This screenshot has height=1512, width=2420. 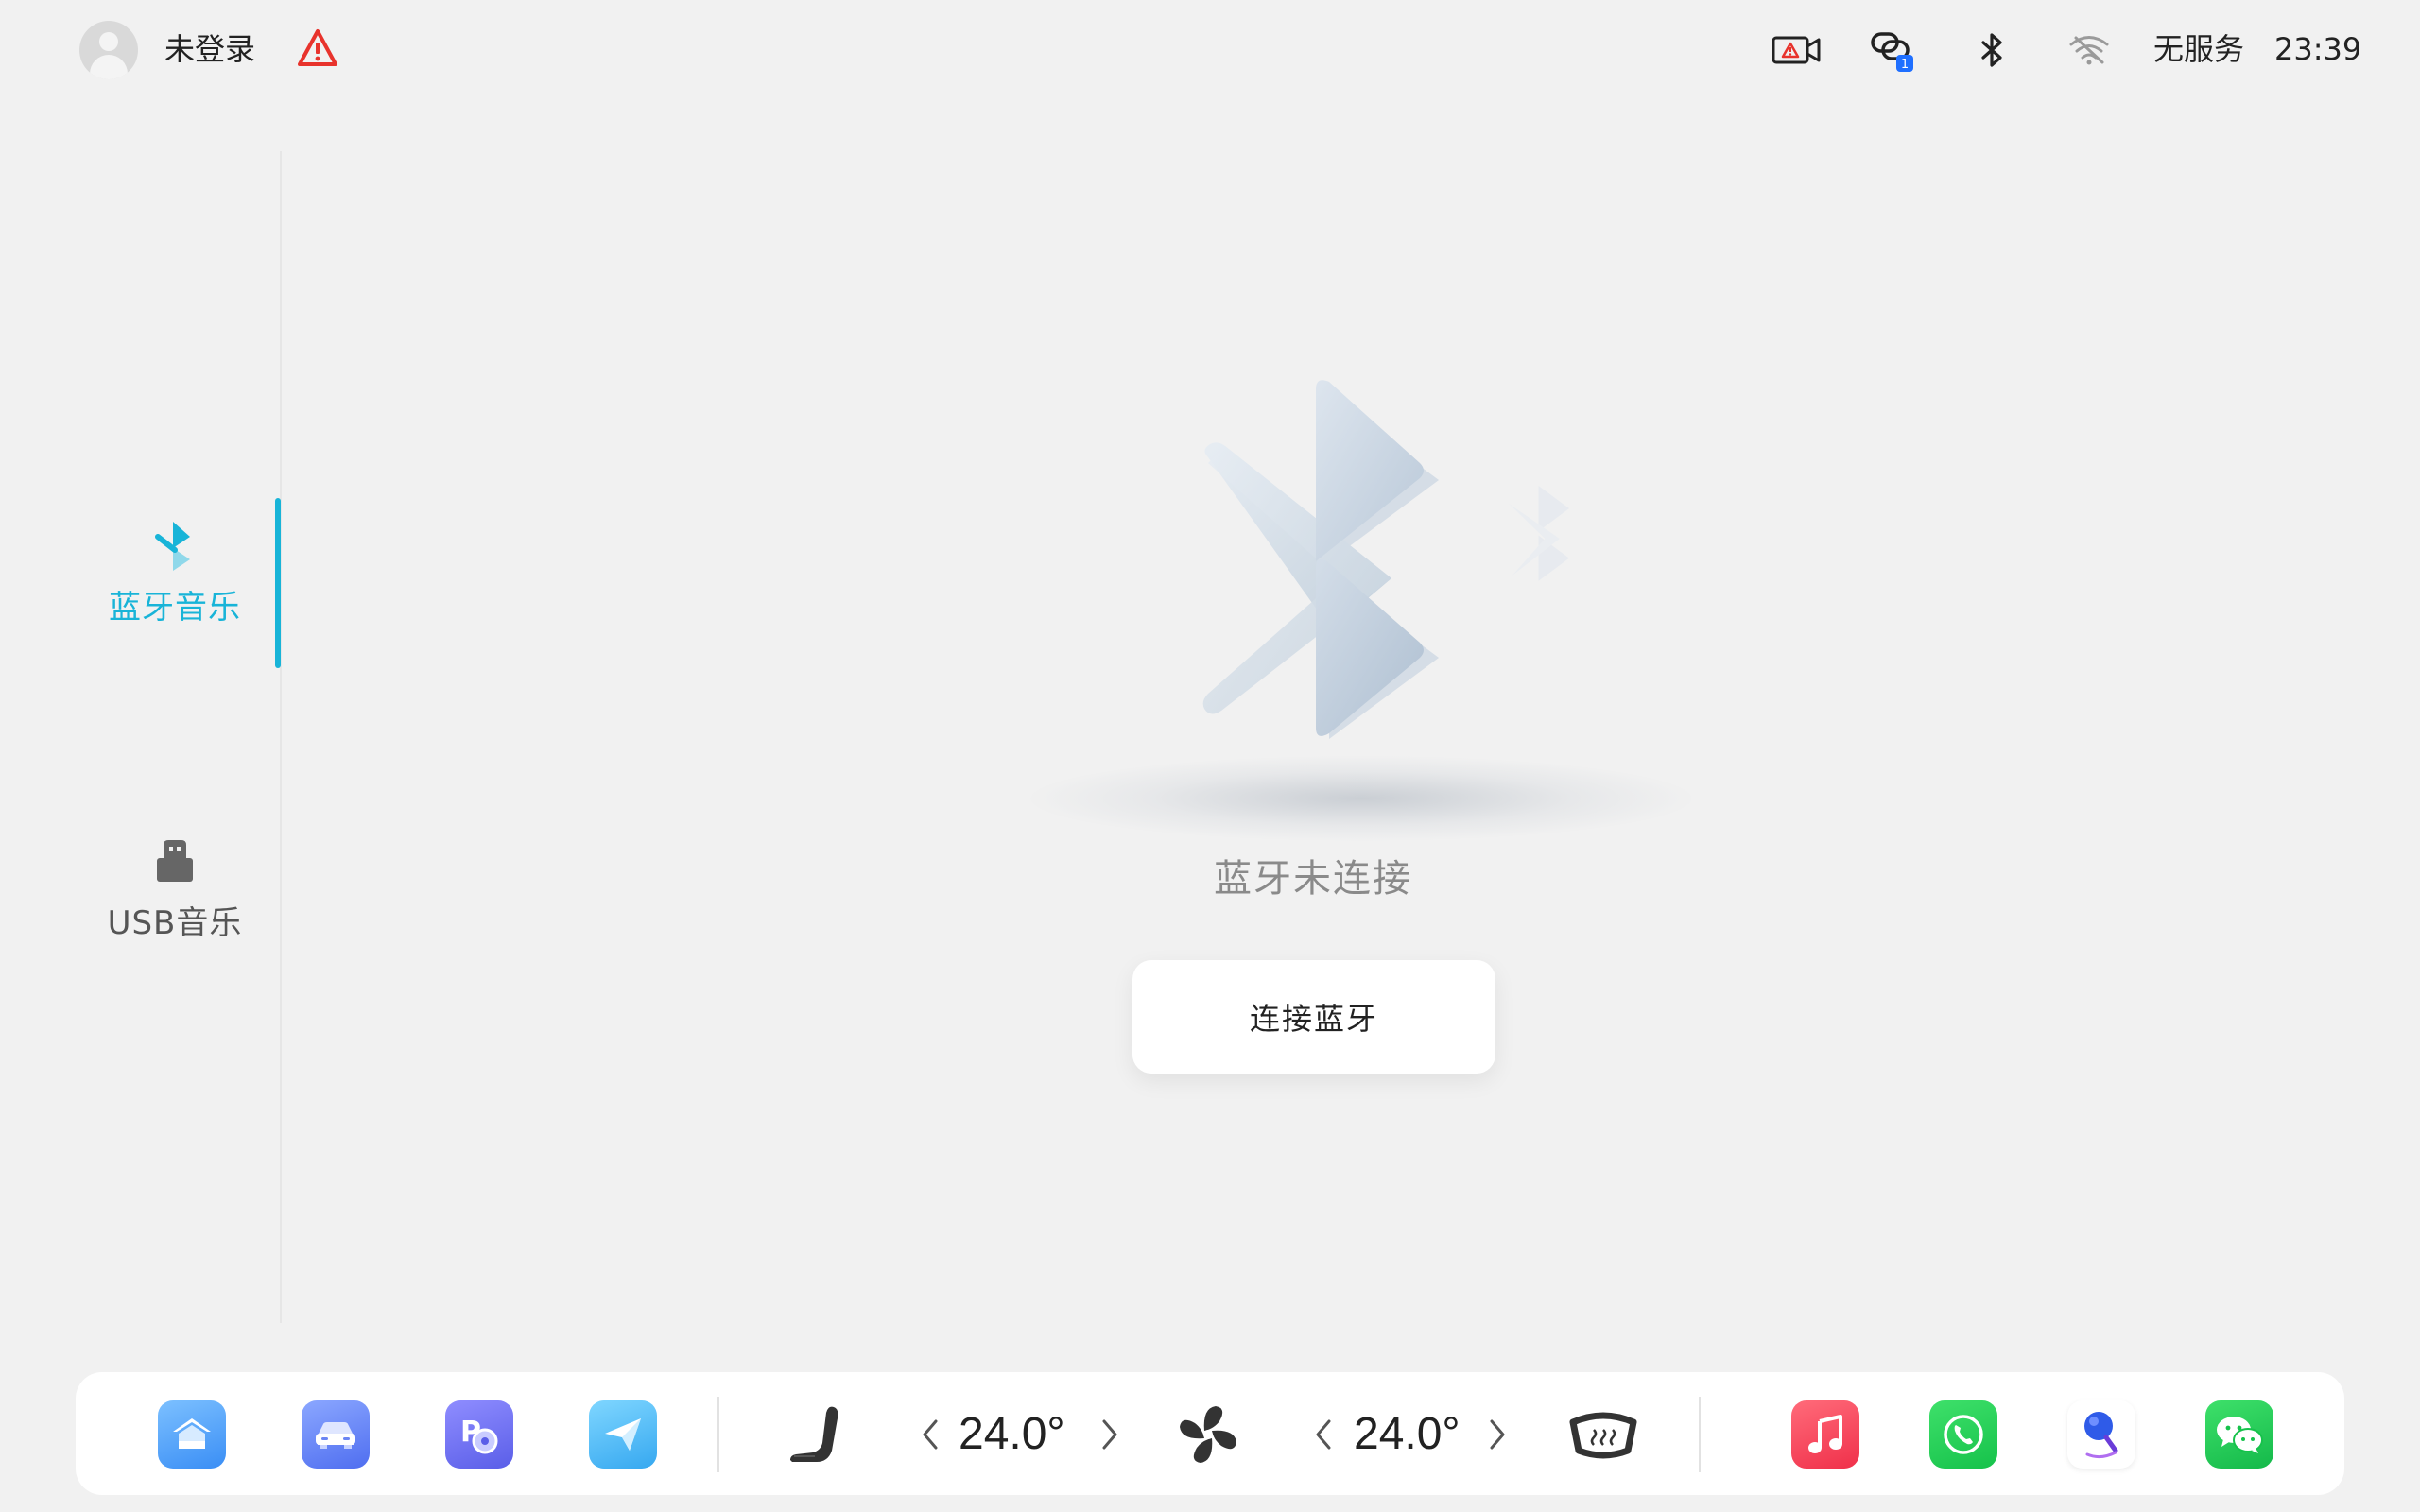 What do you see at coordinates (1905, 65) in the screenshot?
I see `link-badge-count: 1` at bounding box center [1905, 65].